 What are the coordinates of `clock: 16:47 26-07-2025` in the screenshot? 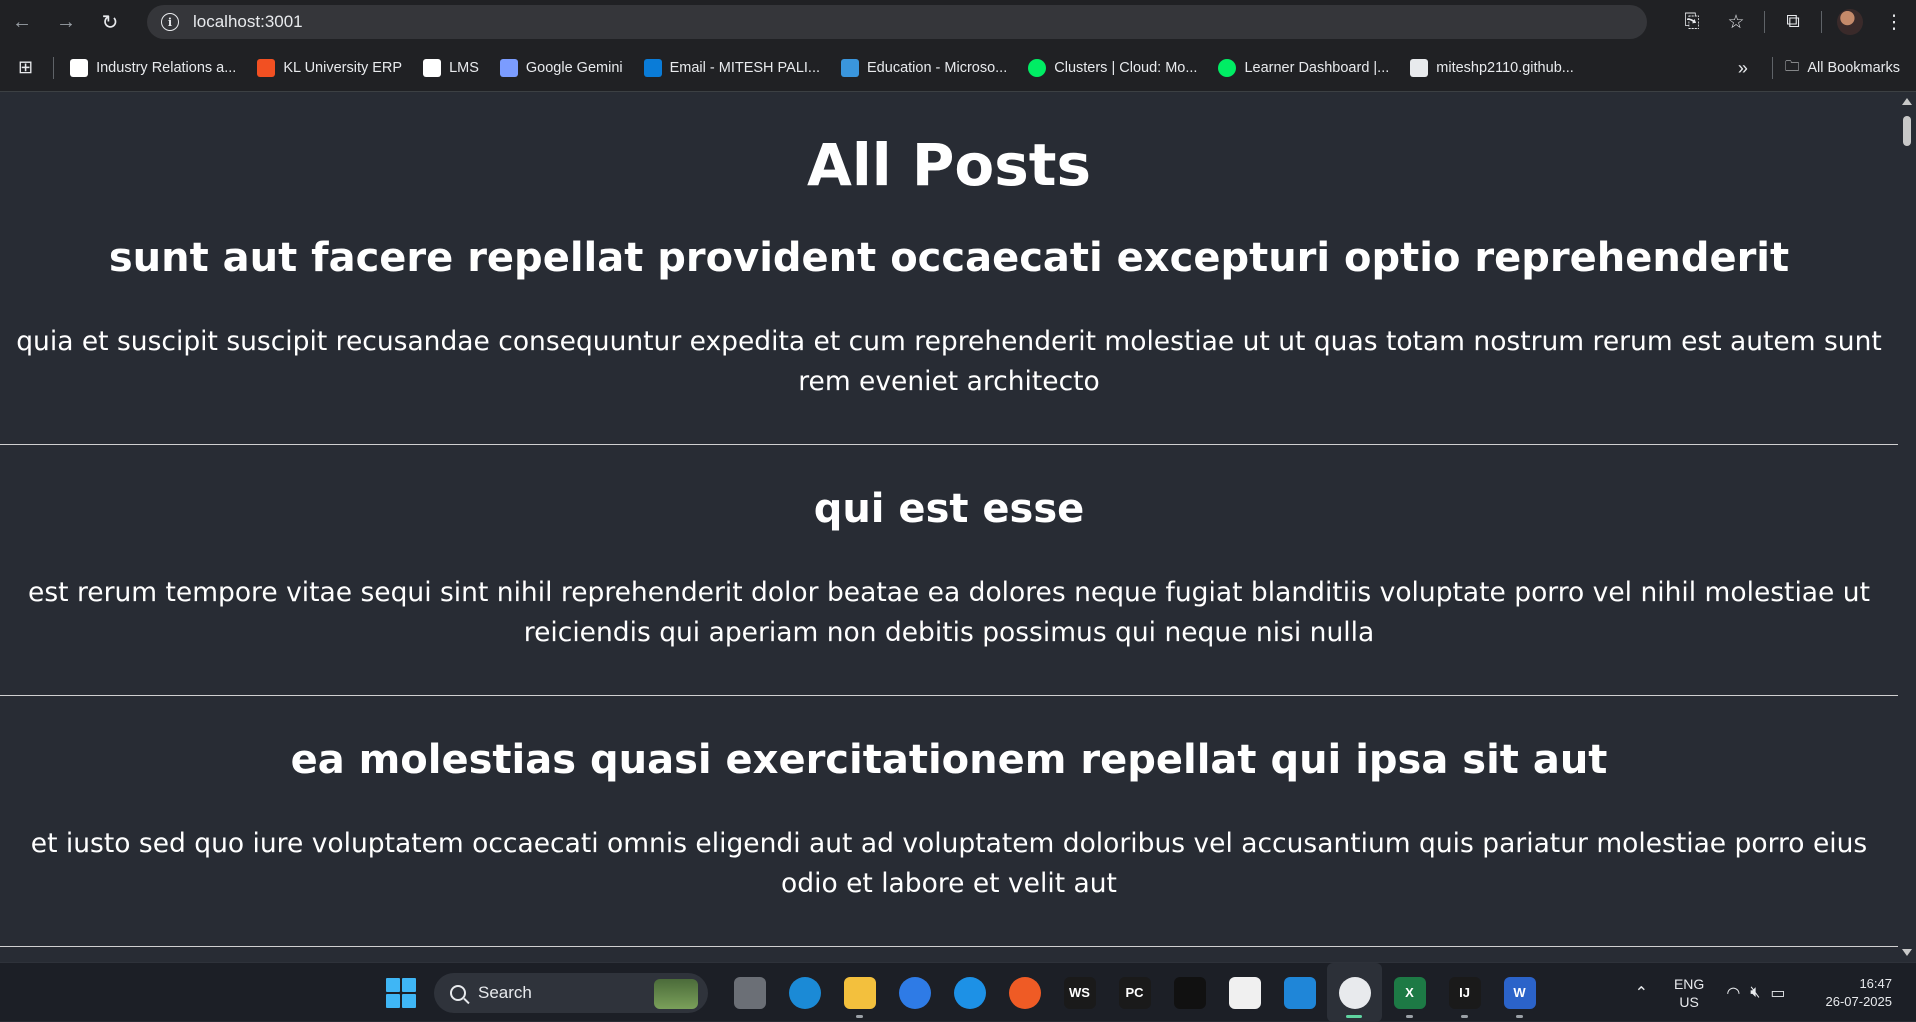 It's located at (1859, 993).